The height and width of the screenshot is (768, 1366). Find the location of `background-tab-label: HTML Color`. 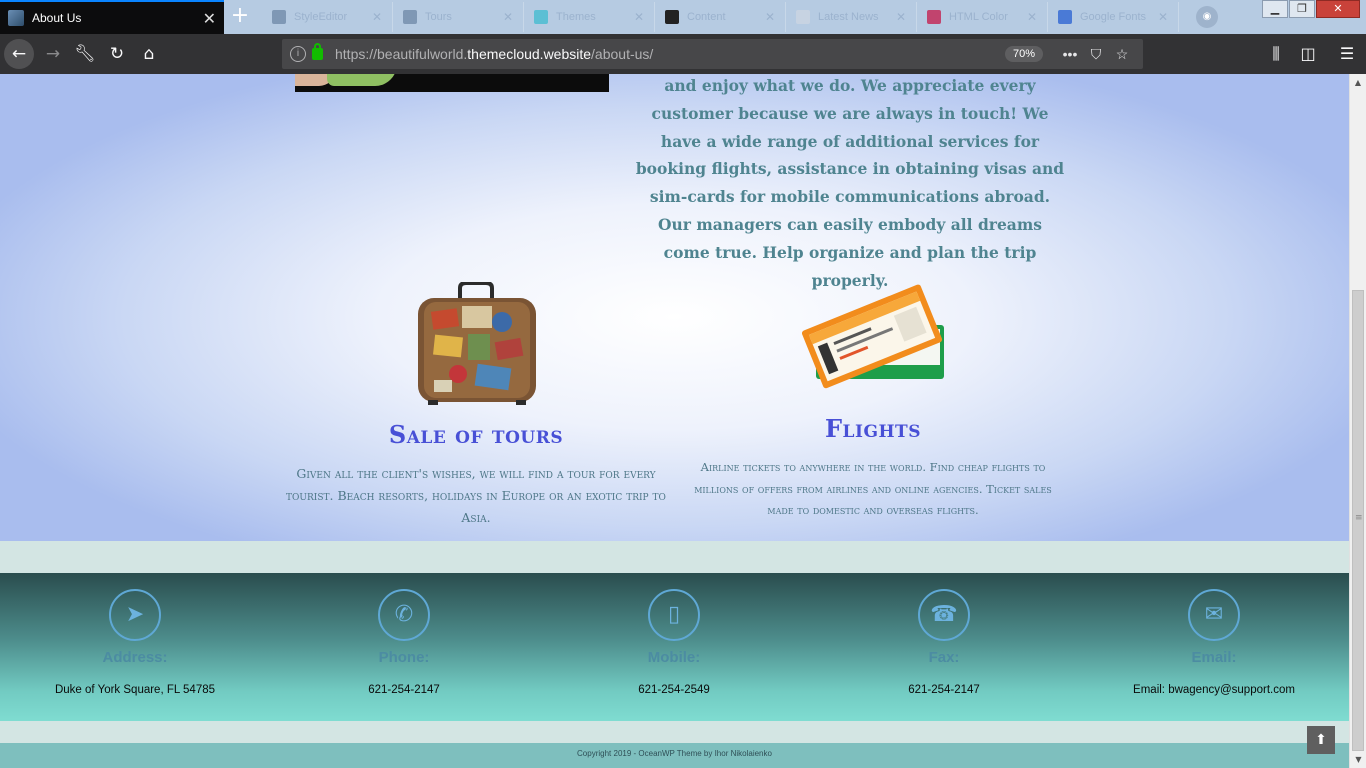

background-tab-label: HTML Color is located at coordinates (978, 17).